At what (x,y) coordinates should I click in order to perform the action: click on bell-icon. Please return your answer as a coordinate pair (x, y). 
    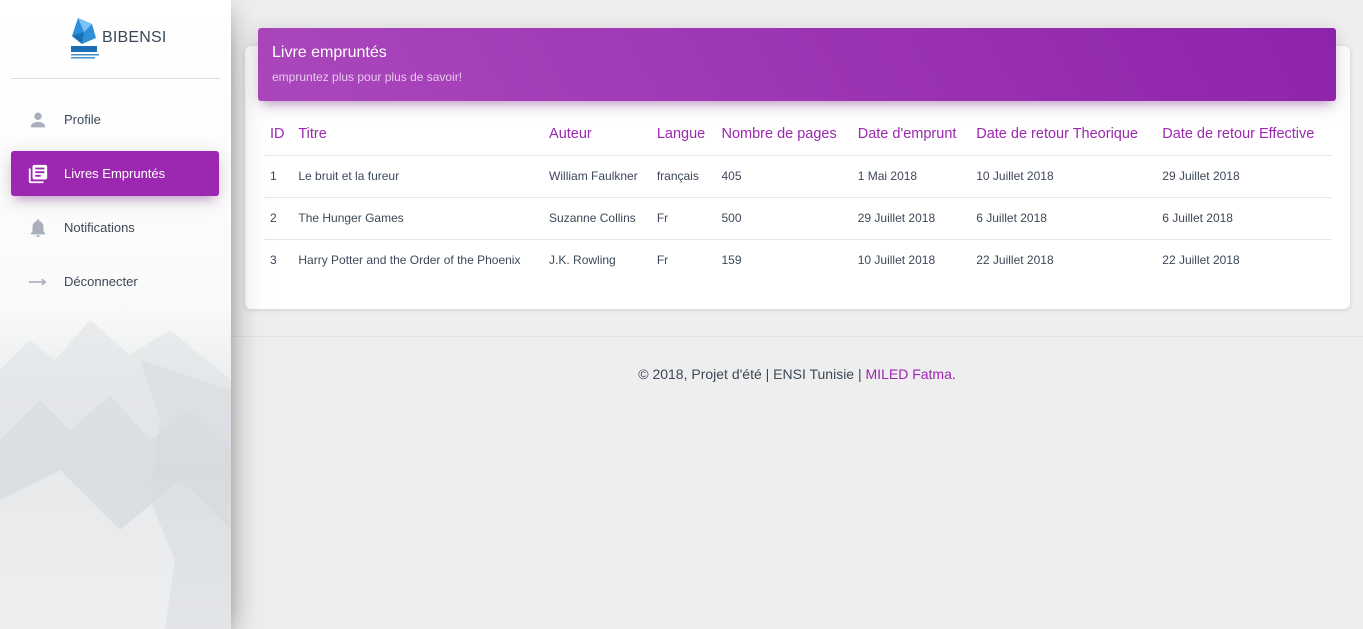
    Looking at the image, I should click on (38, 228).